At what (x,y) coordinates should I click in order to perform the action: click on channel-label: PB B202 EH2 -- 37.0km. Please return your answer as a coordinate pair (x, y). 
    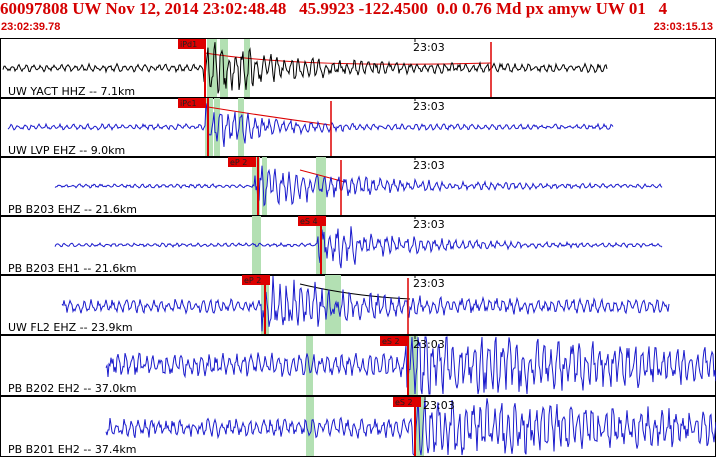
    Looking at the image, I should click on (72, 388).